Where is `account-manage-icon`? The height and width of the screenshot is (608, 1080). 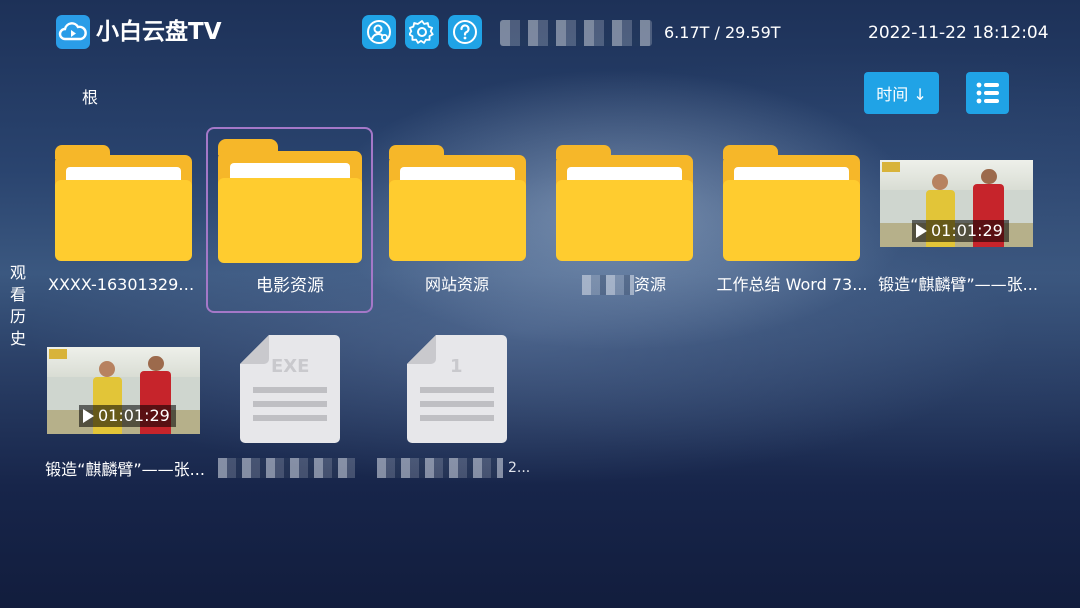 account-manage-icon is located at coordinates (379, 32).